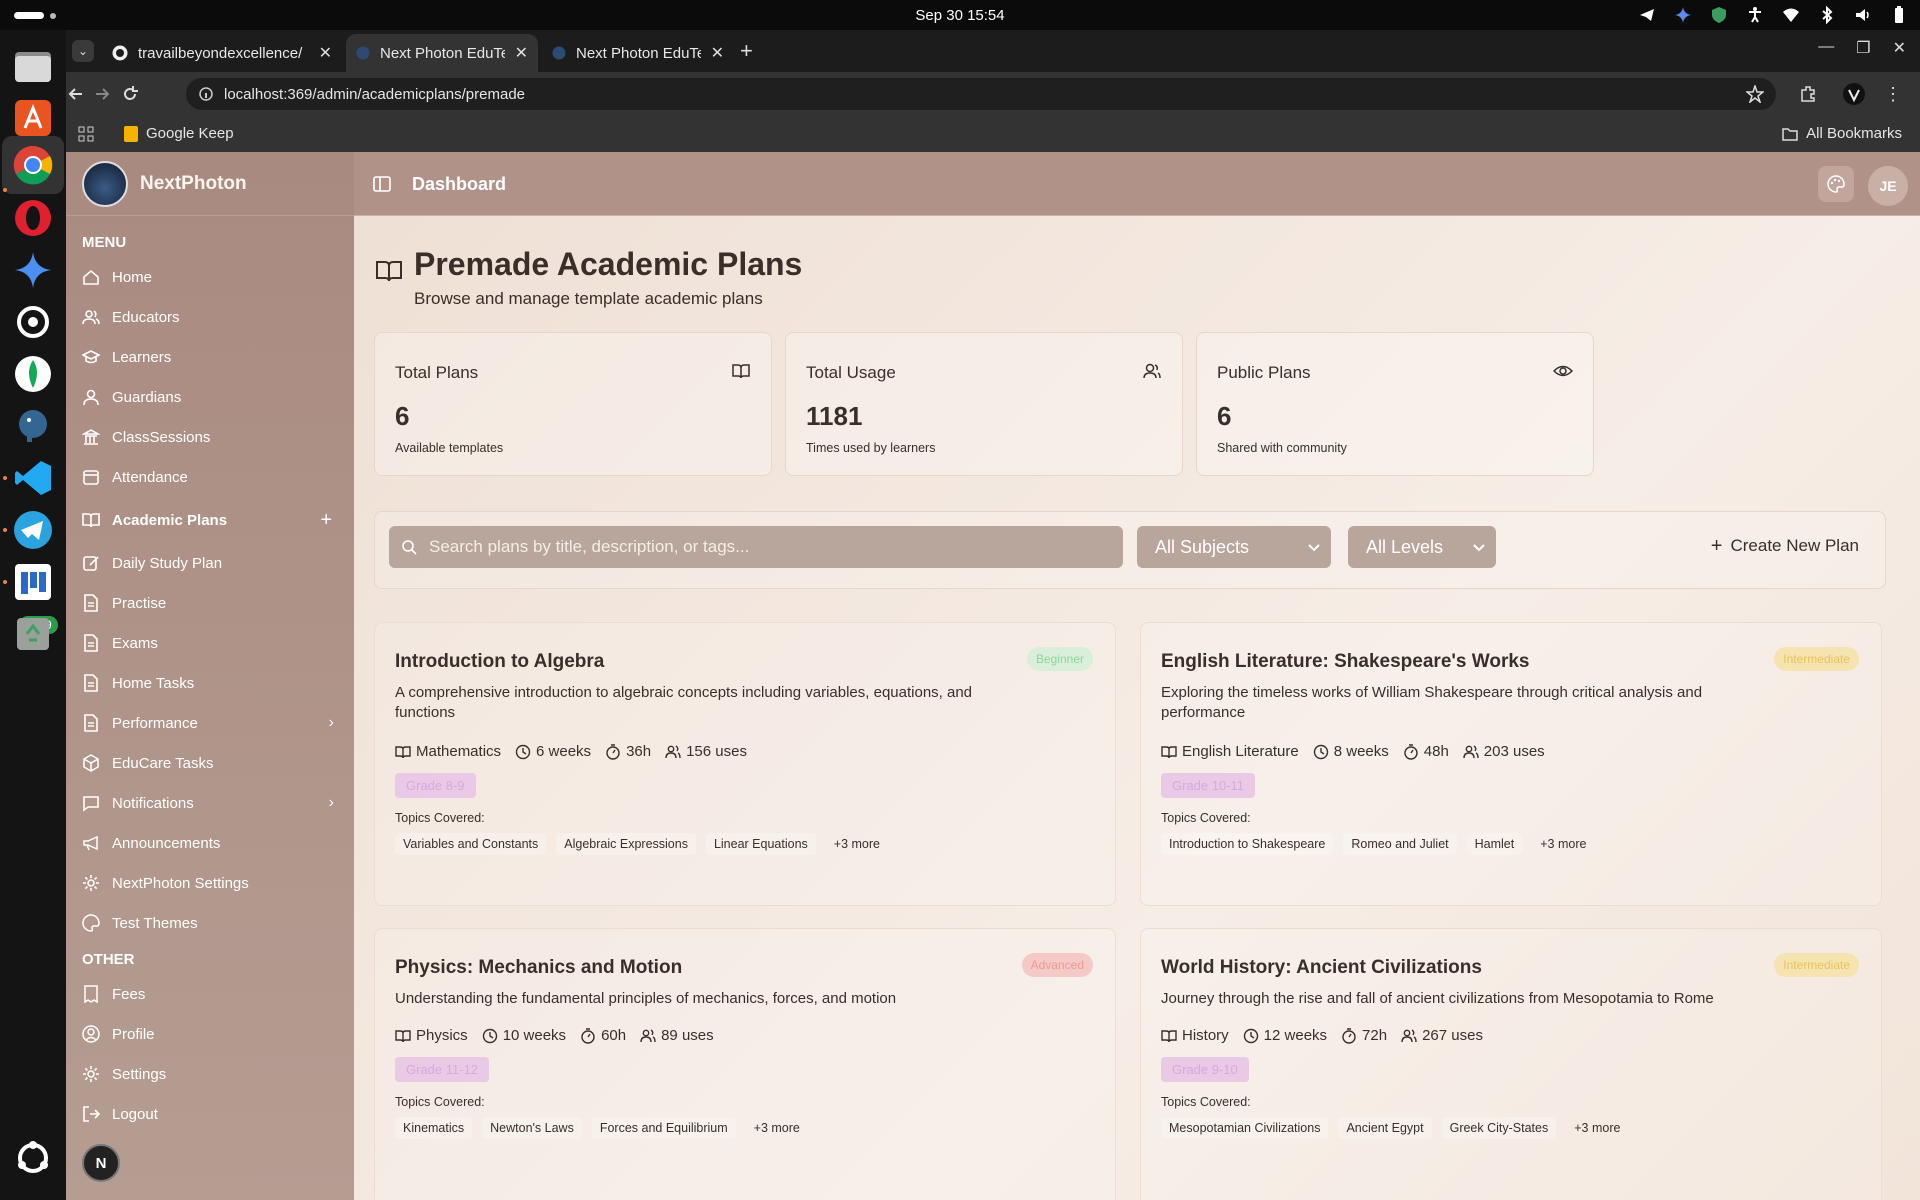 Image resolution: width=1920 pixels, height=1200 pixels. Describe the element at coordinates (960, 15) in the screenshot. I see `system-clock: Sep 30 15:54` at that location.